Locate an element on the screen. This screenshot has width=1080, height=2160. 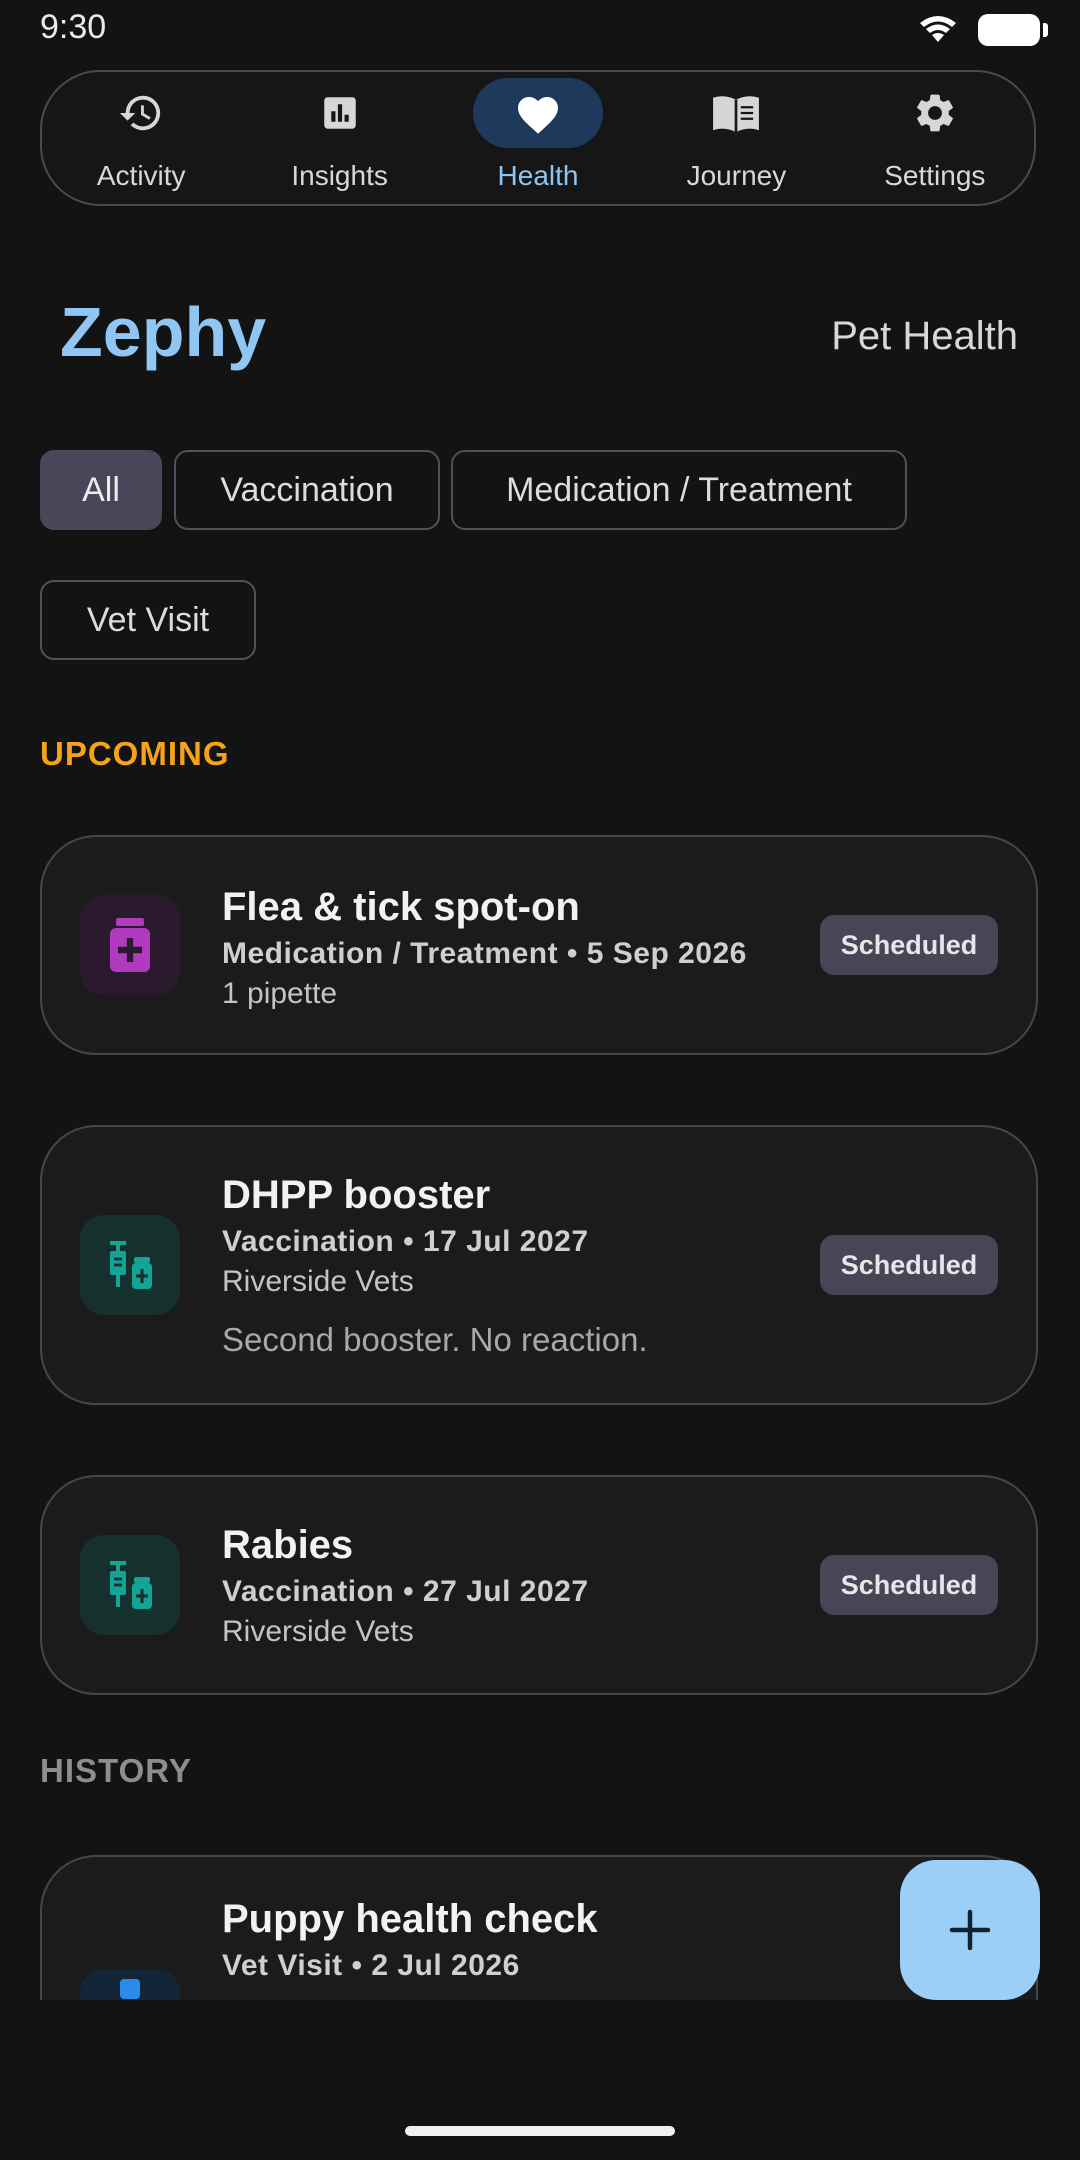
status-icons is located at coordinates (983, 30).